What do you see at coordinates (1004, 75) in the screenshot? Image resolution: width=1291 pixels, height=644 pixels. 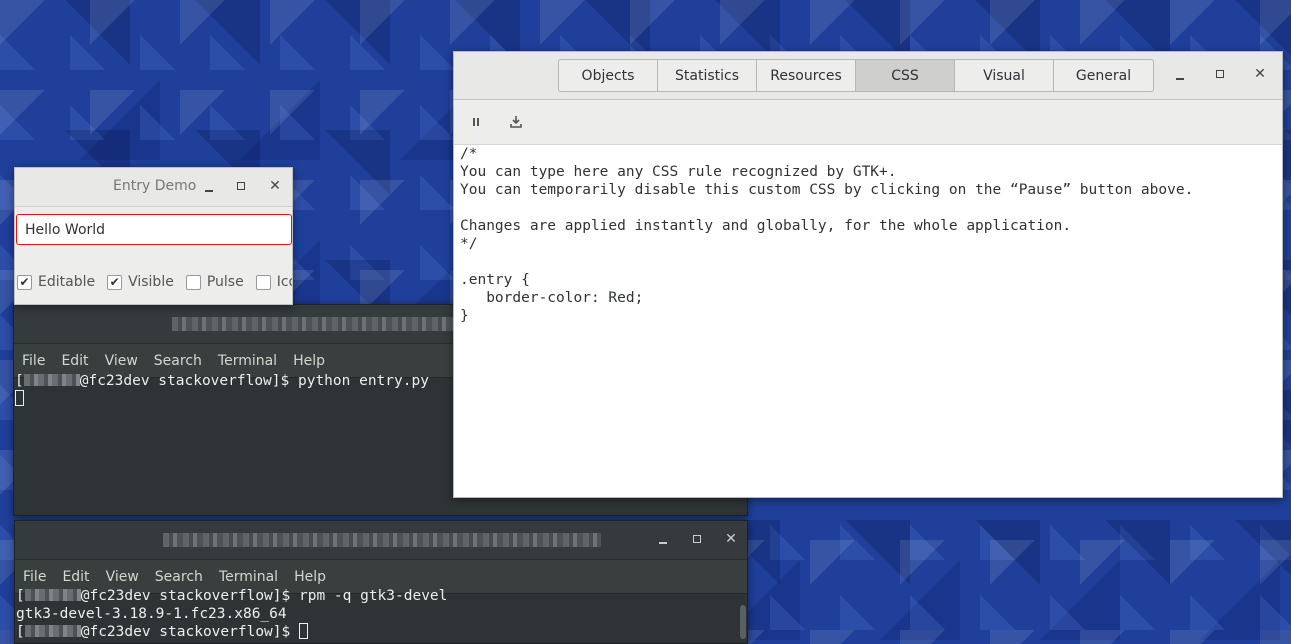 I see `tab-visual: Visual` at bounding box center [1004, 75].